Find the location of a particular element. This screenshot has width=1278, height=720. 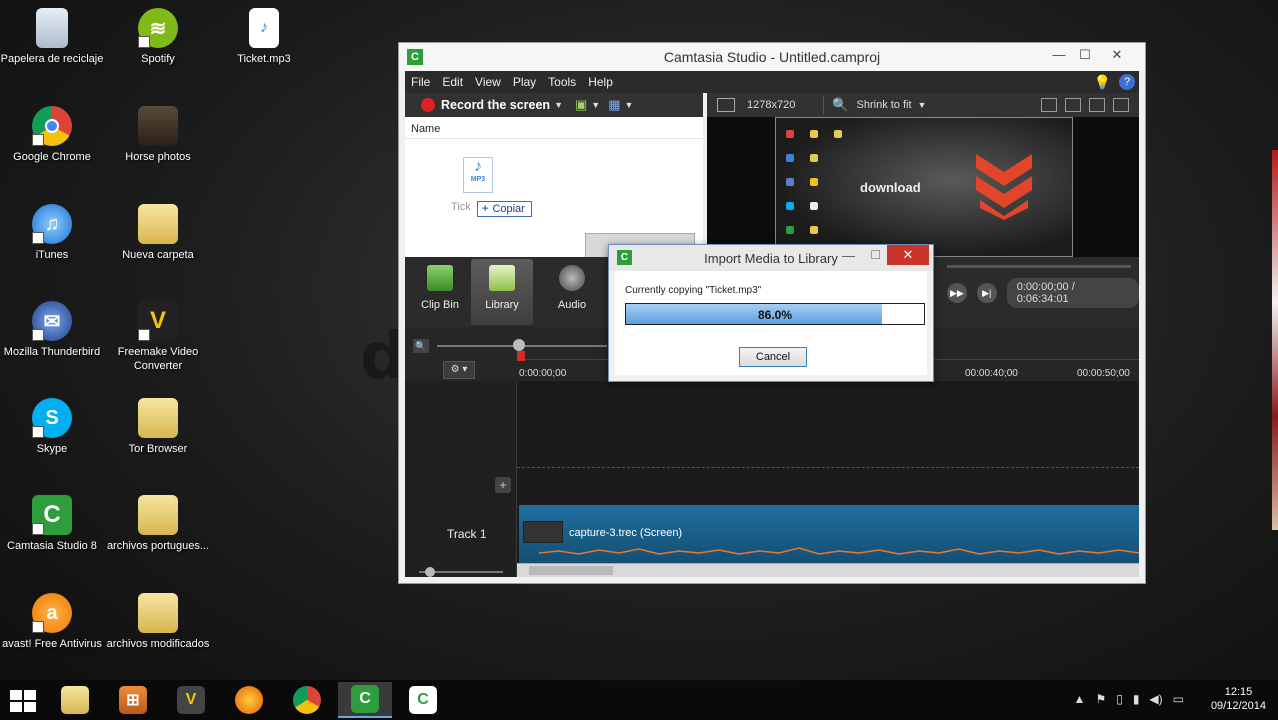

next-icon: ▶| is located at coordinates (986, 293).